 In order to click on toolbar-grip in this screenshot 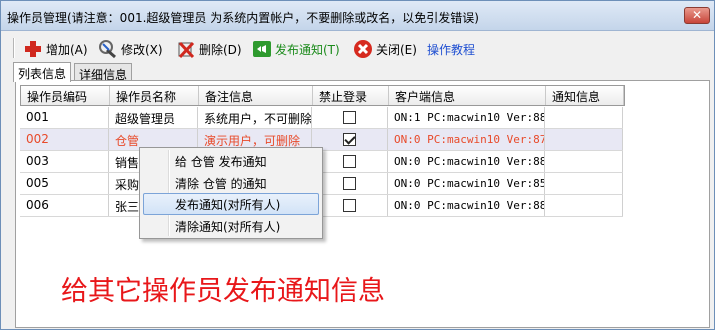, I will do `click(14, 48)`.